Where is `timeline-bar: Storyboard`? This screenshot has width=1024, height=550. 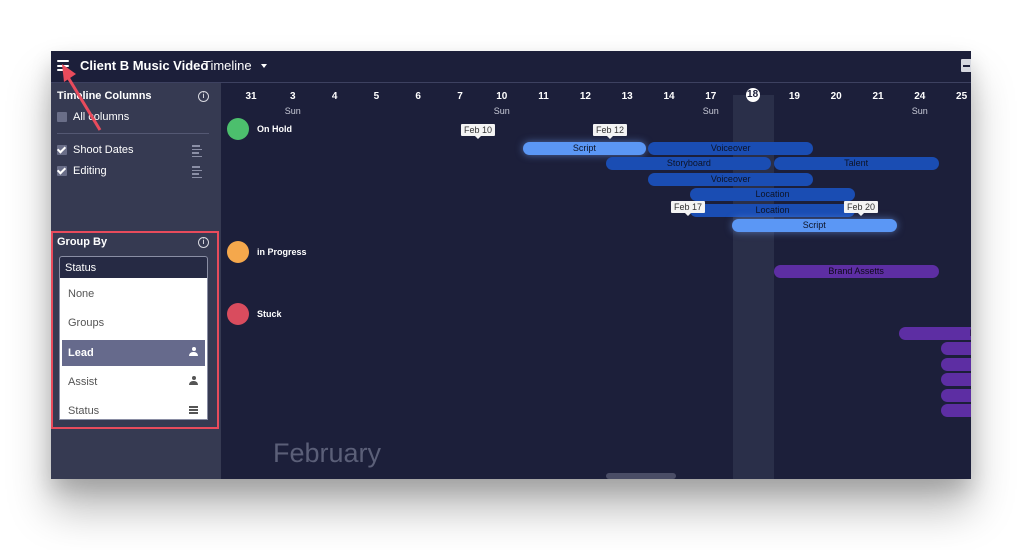 timeline-bar: Storyboard is located at coordinates (689, 164).